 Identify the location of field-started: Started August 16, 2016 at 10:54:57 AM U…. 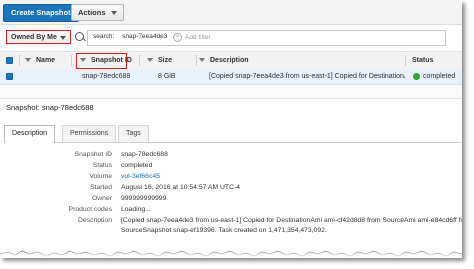
(231, 187).